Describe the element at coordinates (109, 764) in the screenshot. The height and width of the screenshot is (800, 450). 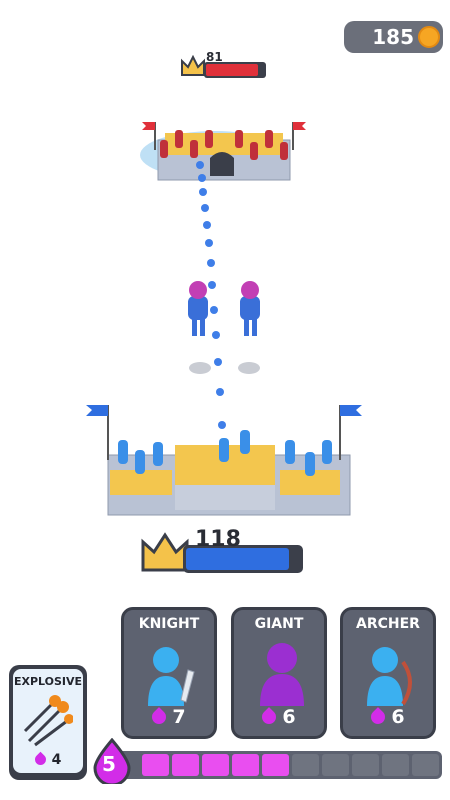
I see `mana-count: 5` at that location.